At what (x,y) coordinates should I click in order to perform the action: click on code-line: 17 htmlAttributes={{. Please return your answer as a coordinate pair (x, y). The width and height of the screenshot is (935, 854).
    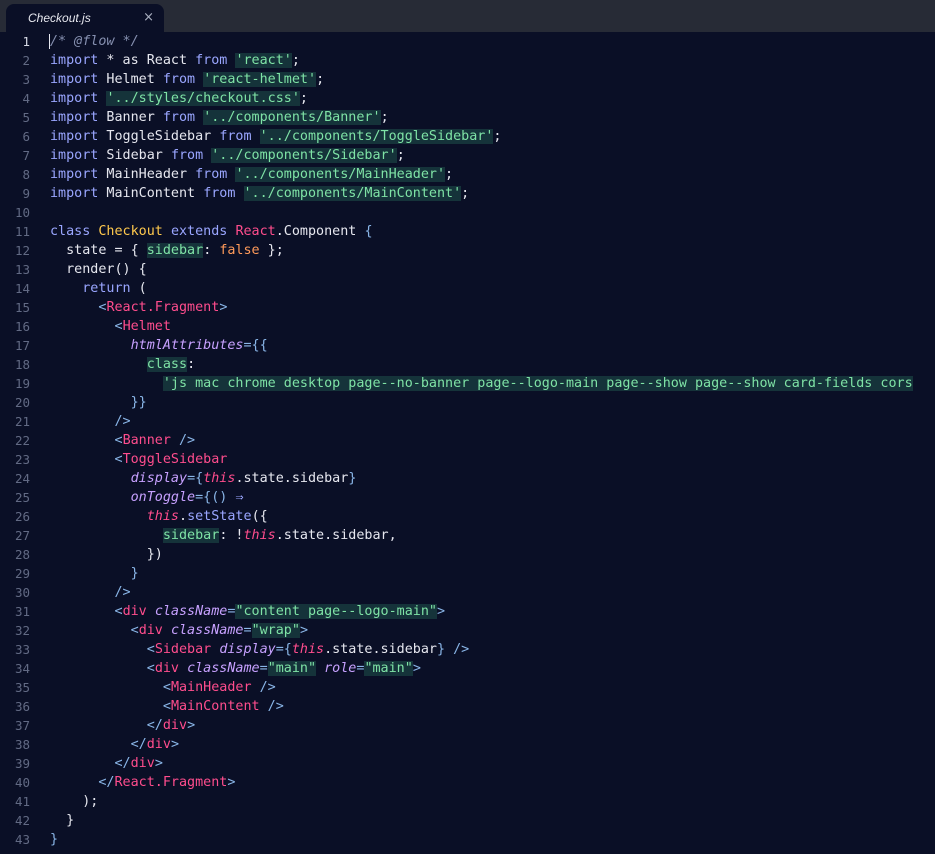
    Looking at the image, I should click on (467, 345).